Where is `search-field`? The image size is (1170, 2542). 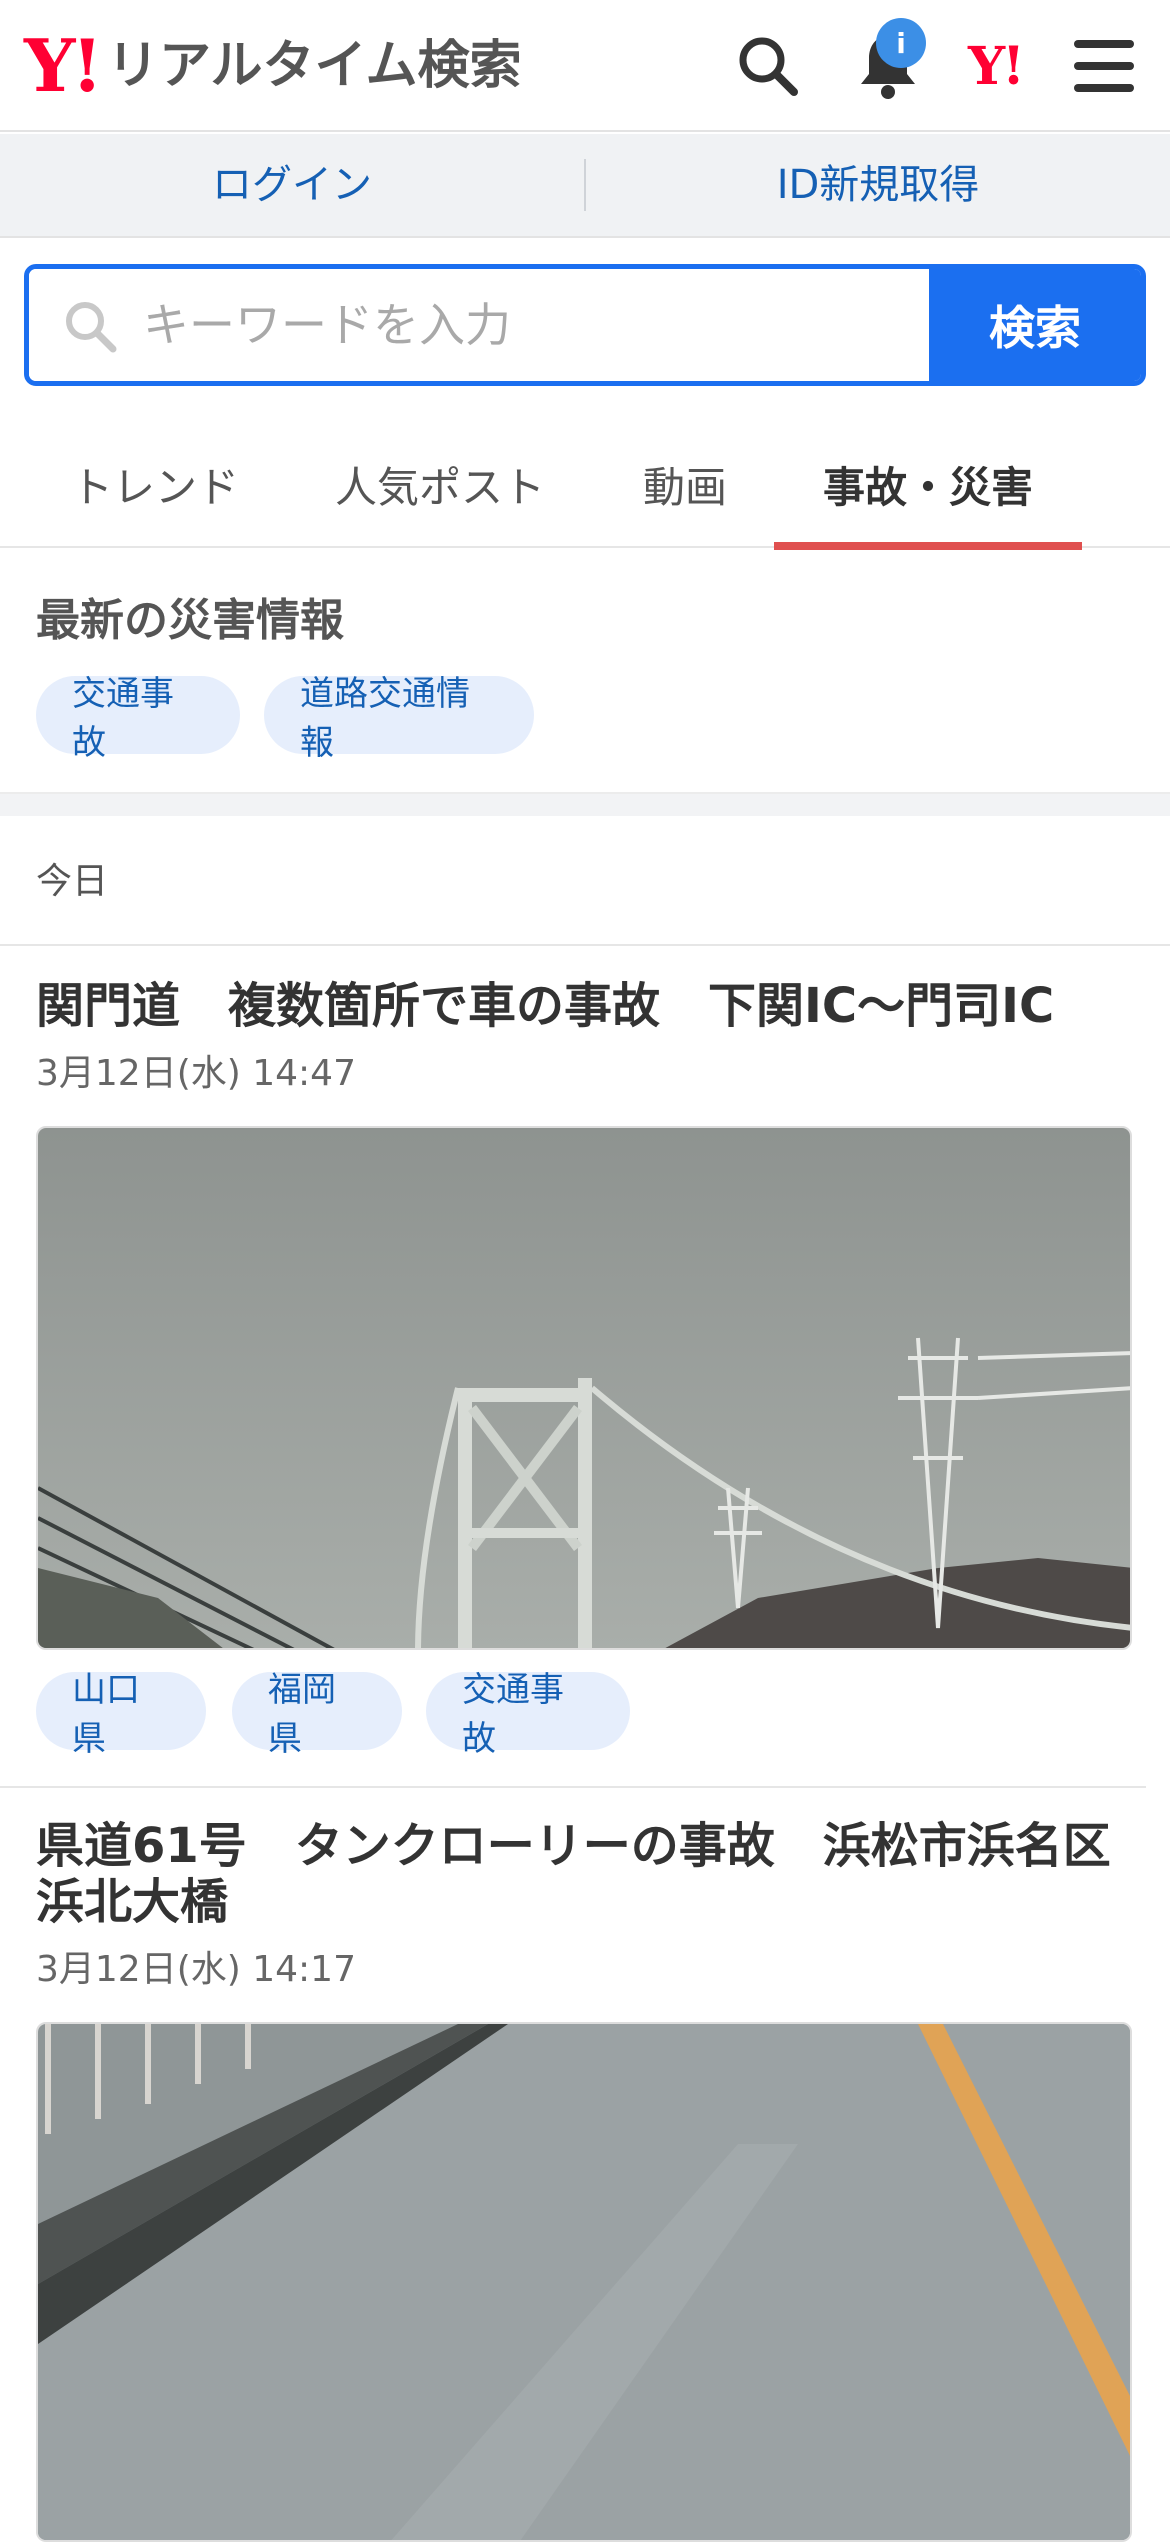 search-field is located at coordinates (479, 325).